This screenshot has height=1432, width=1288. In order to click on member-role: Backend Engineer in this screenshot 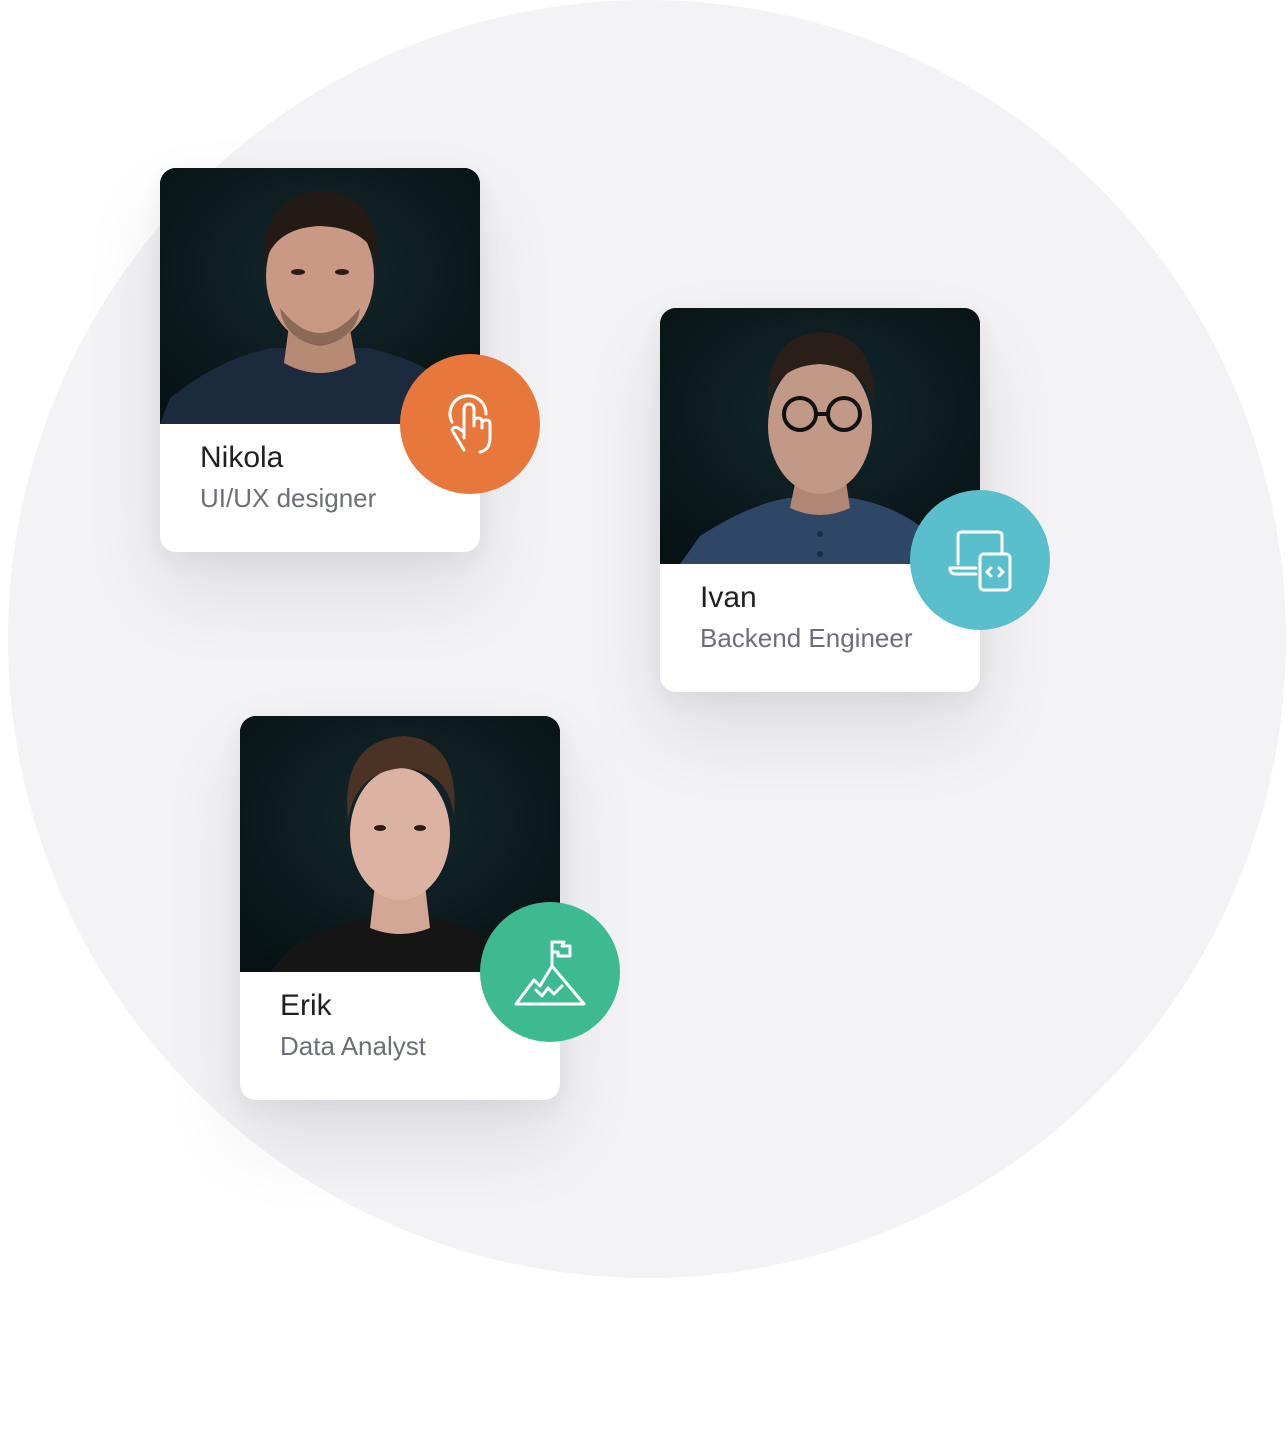, I will do `click(806, 638)`.